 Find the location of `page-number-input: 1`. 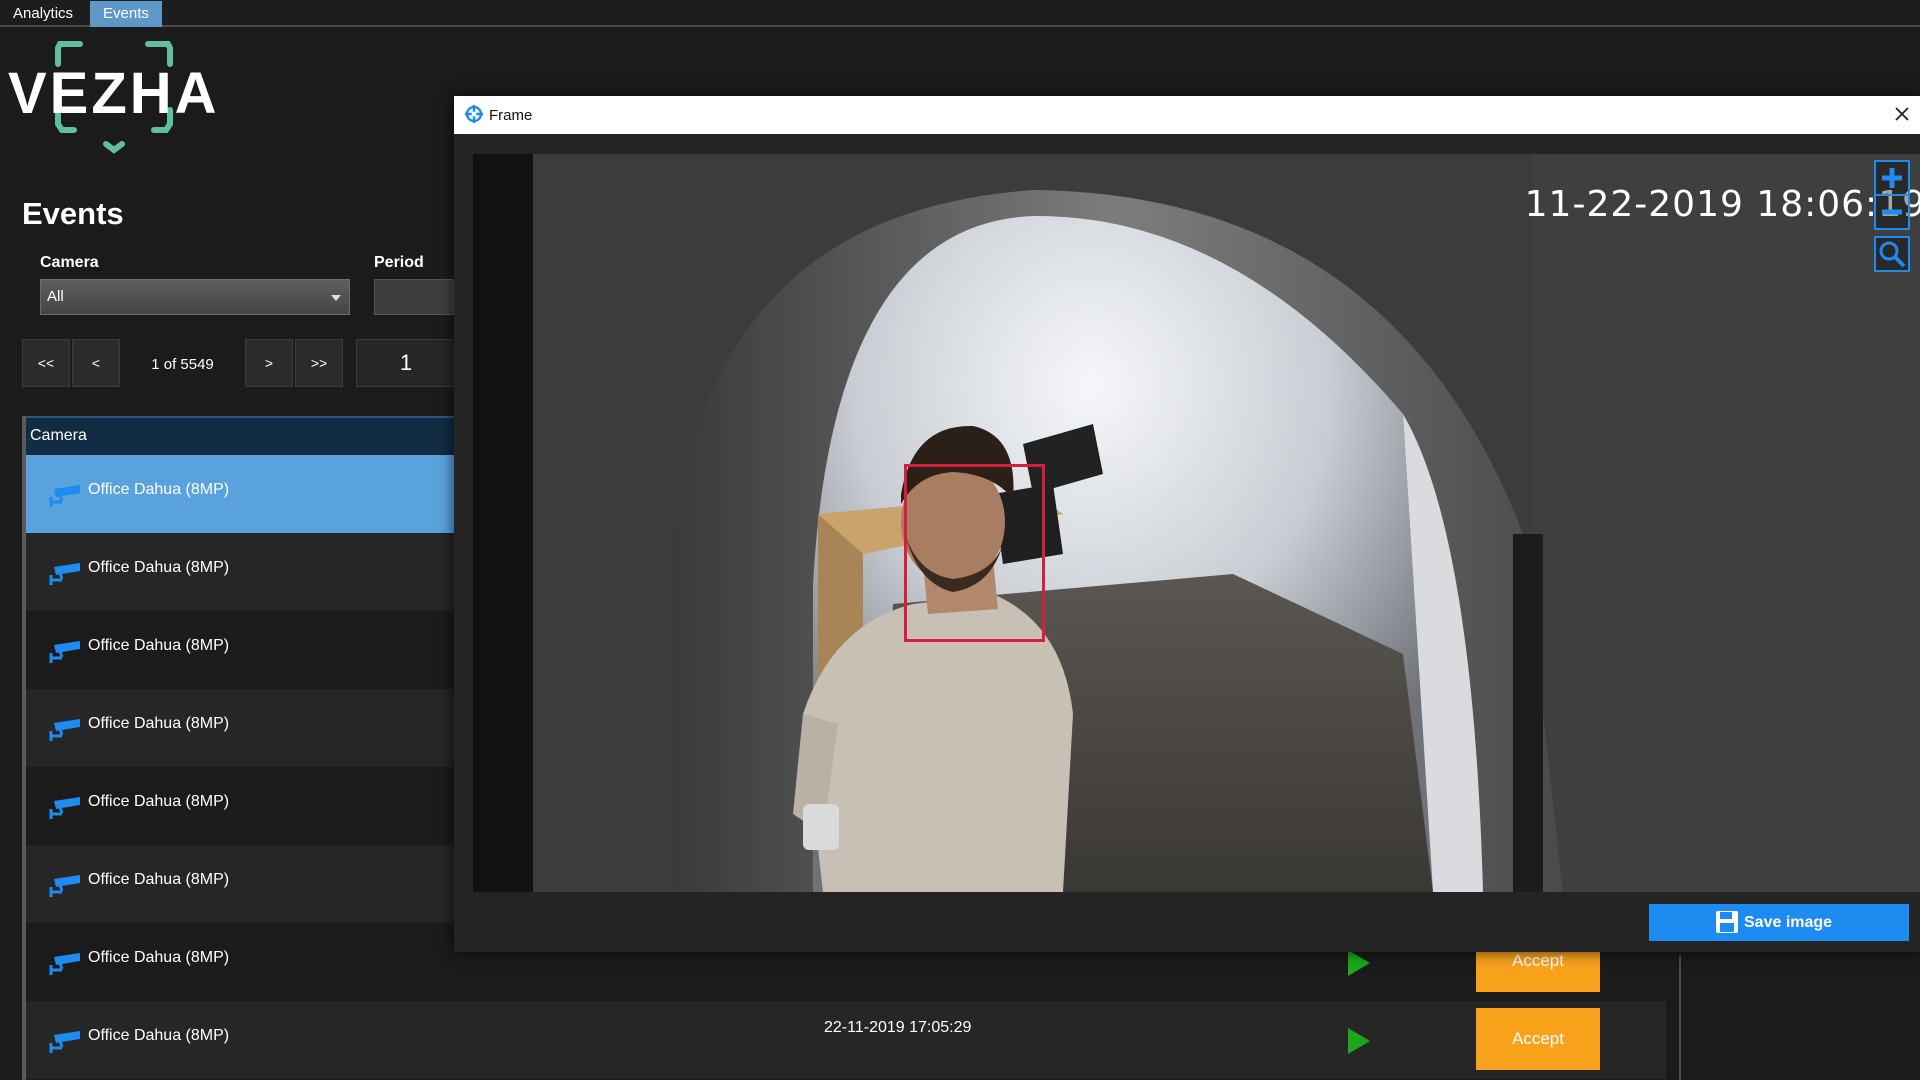

page-number-input: 1 is located at coordinates (406, 363).